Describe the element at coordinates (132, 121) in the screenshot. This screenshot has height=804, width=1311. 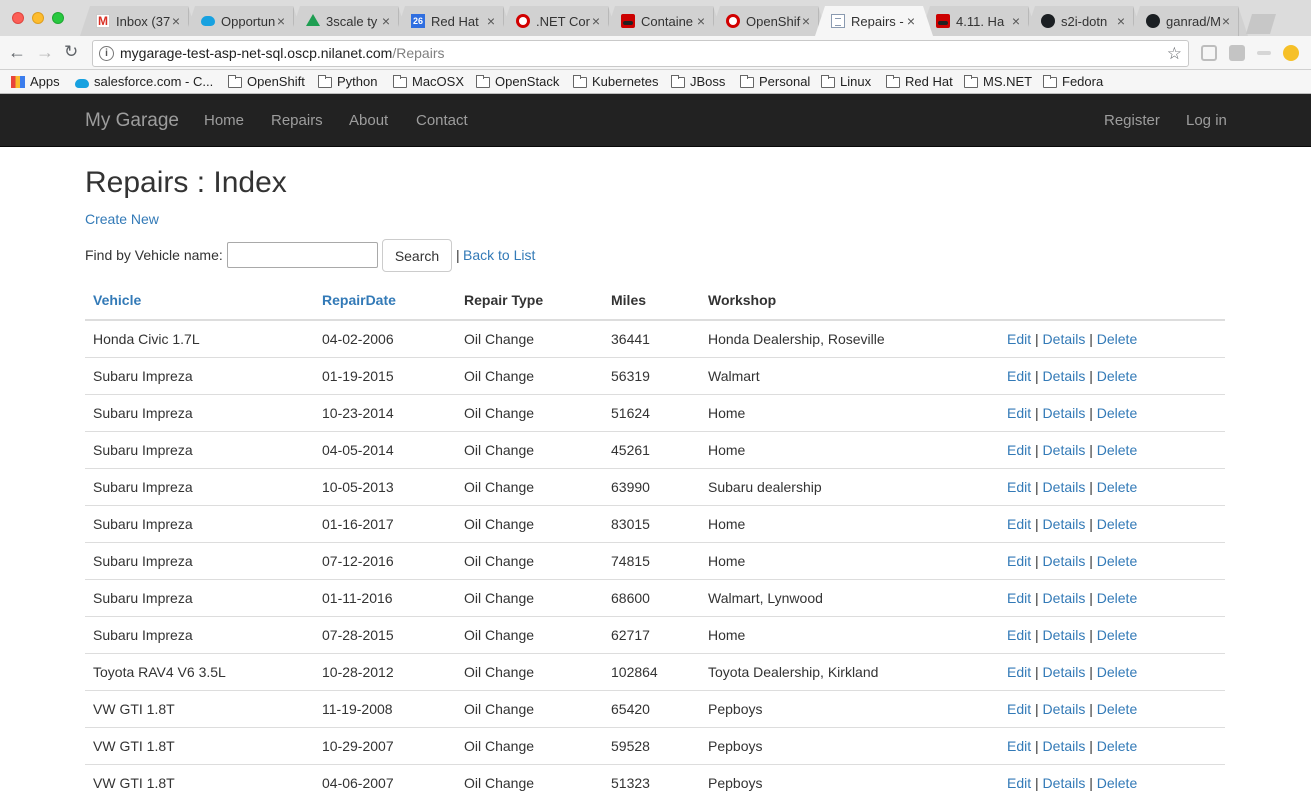
I see `brand-link: My Garage` at that location.